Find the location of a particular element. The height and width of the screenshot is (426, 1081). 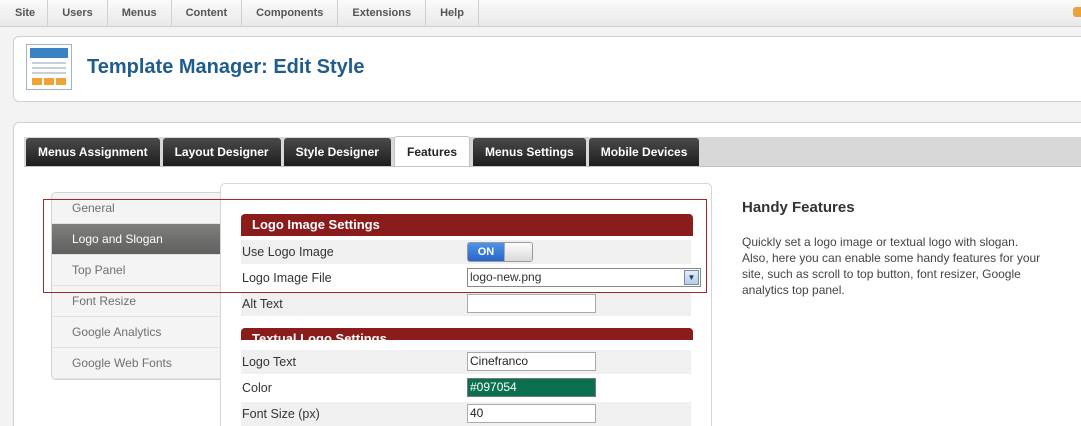

font-size-label: Font Size (px) is located at coordinates (281, 414).